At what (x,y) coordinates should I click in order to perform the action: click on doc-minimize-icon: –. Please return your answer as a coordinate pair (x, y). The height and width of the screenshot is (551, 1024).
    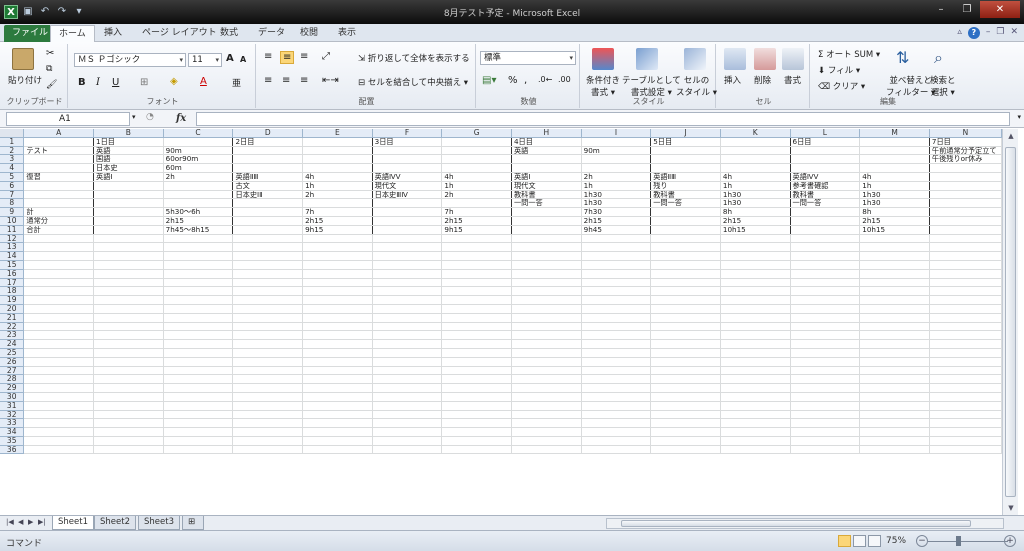
    Looking at the image, I should click on (988, 33).